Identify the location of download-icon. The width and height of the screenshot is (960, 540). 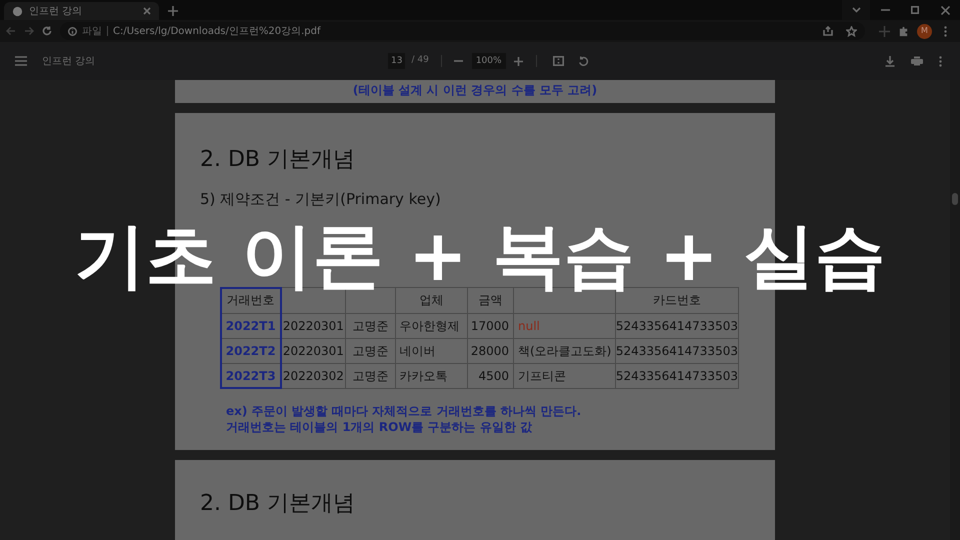
(890, 61).